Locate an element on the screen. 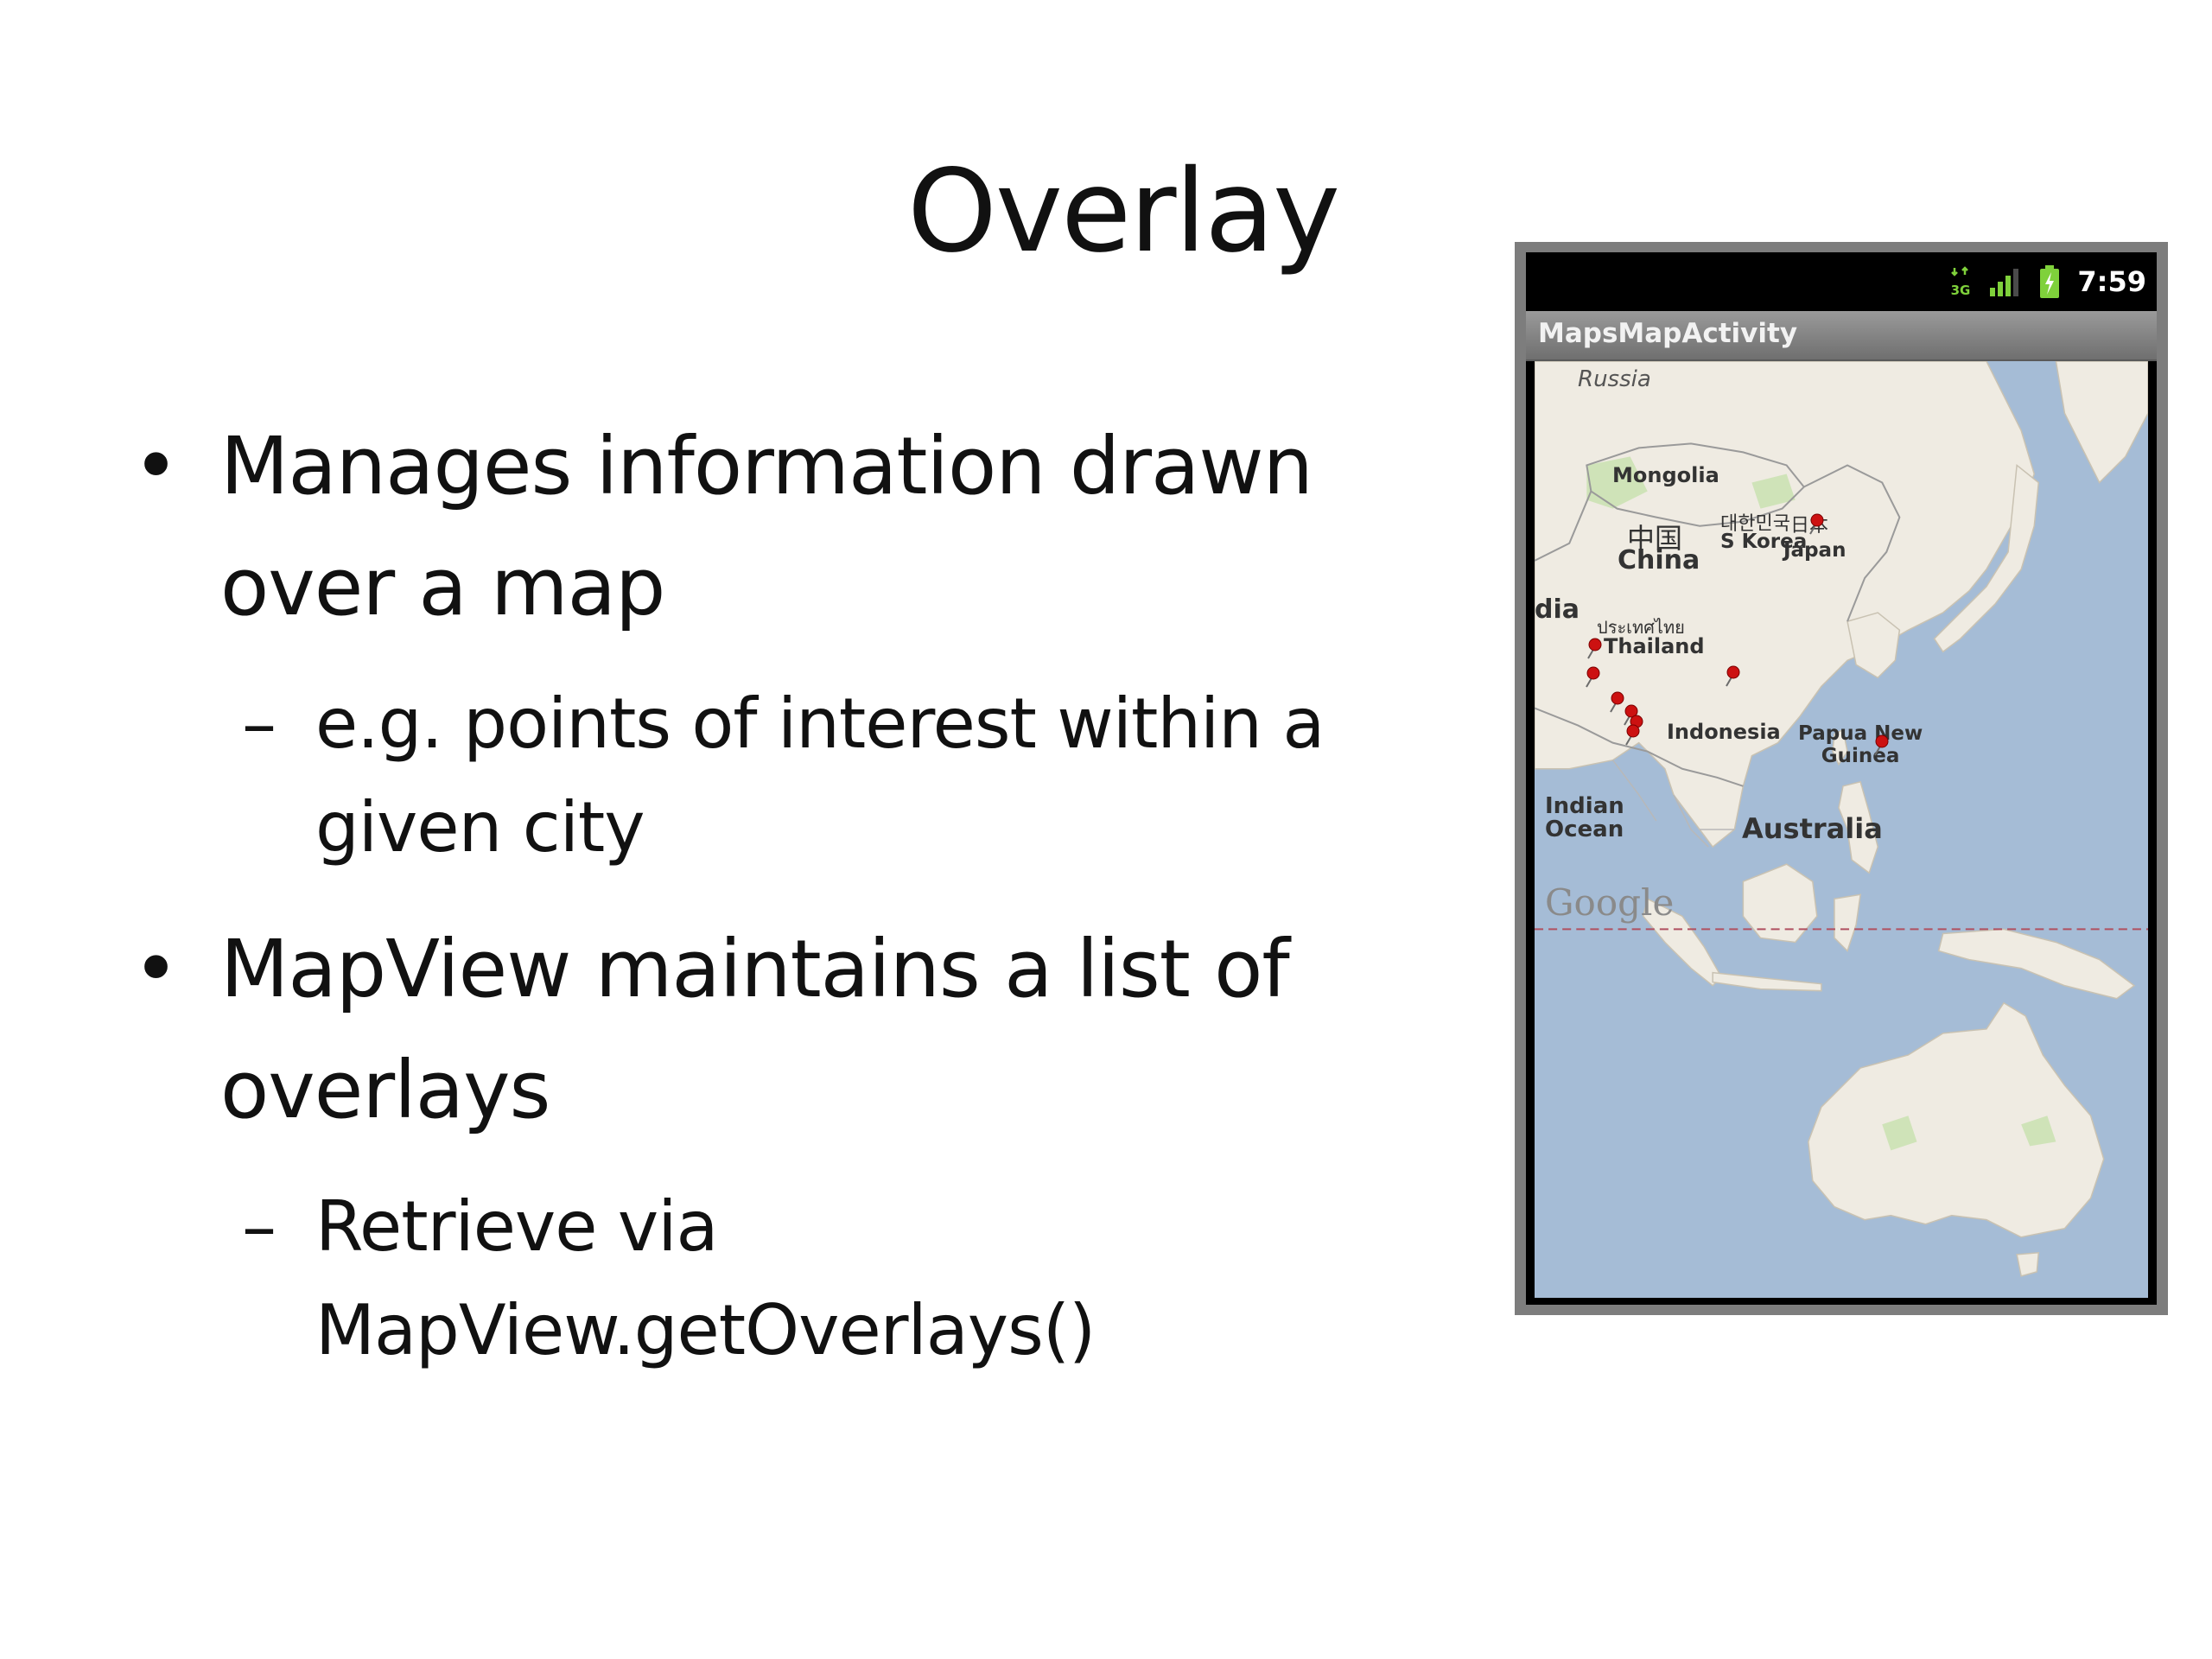 This screenshot has height=1659, width=2212. map-label-australia: Australia is located at coordinates (1812, 828).